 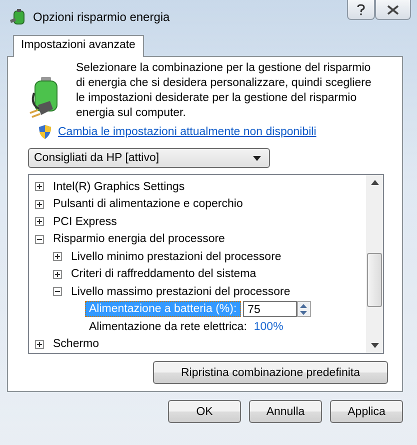 I want to click on close-button, so click(x=393, y=10).